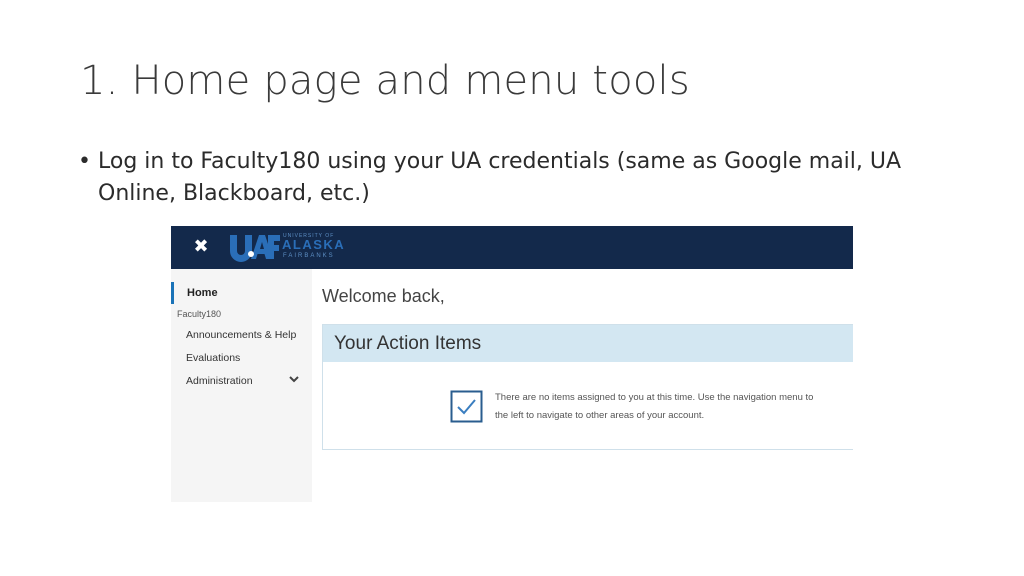 This screenshot has width=1024, height=576. What do you see at coordinates (385, 81) in the screenshot?
I see `slide-title: 1. Home page and menu tools` at bounding box center [385, 81].